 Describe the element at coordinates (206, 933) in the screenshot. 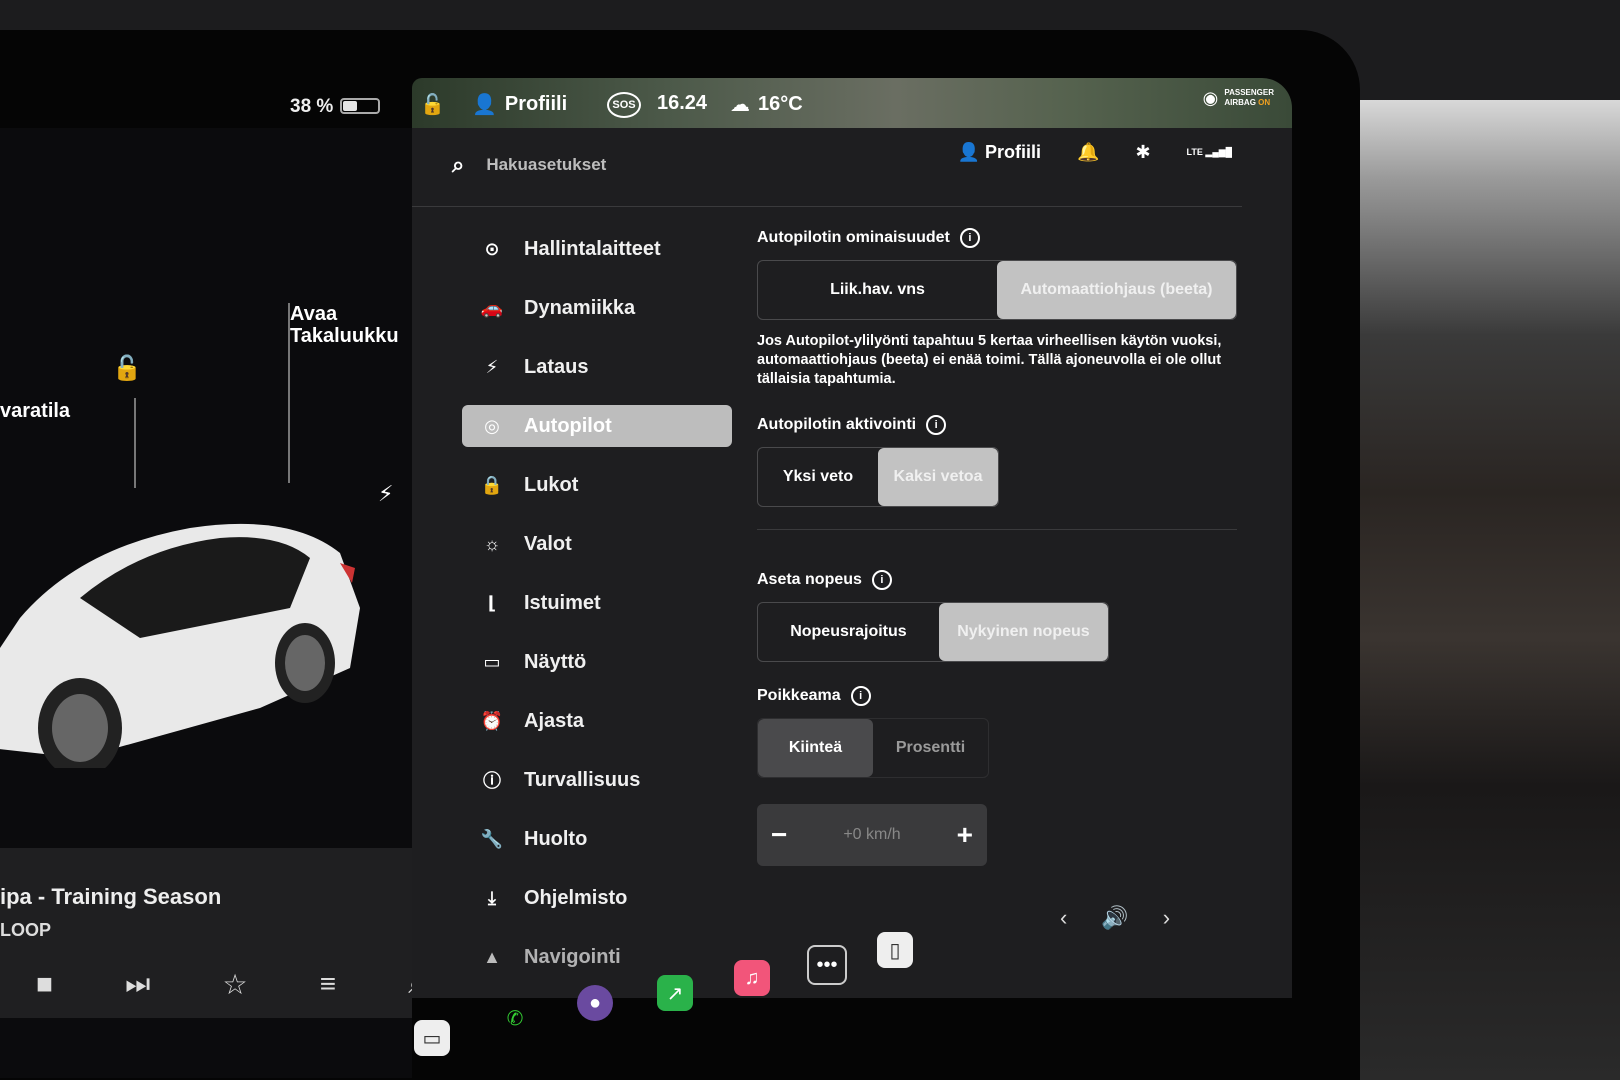

I see `media-player: ipa - Training Season LOOP ■ ⏭ ☆ ≡ ⌕` at that location.